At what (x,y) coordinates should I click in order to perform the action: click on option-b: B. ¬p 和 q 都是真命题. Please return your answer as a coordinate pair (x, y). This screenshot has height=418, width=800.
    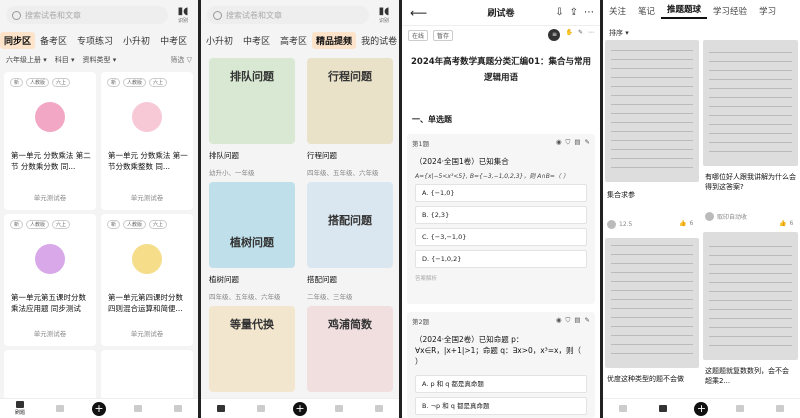
    Looking at the image, I should click on (501, 406).